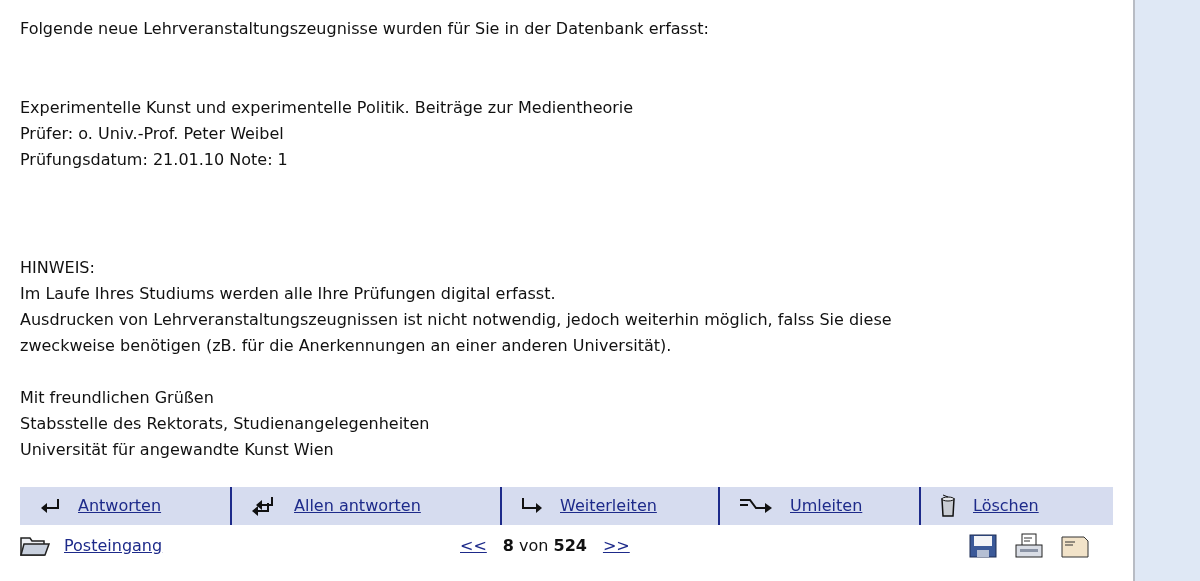  Describe the element at coordinates (756, 506) in the screenshot. I see `redirect-arrow-icon` at that location.